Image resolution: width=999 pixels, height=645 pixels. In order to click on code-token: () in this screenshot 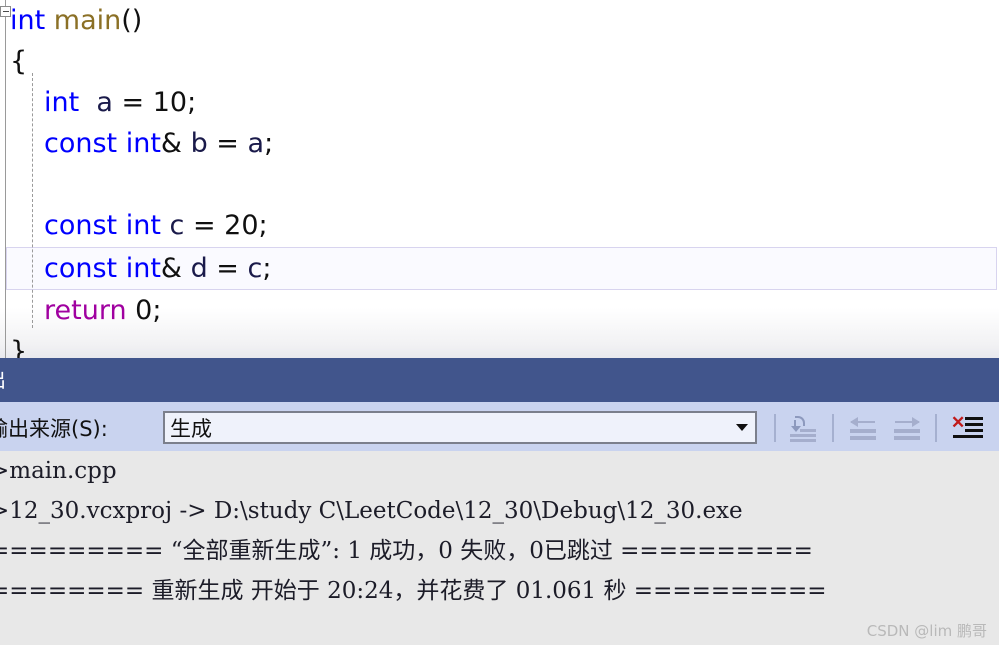, I will do `click(132, 20)`.